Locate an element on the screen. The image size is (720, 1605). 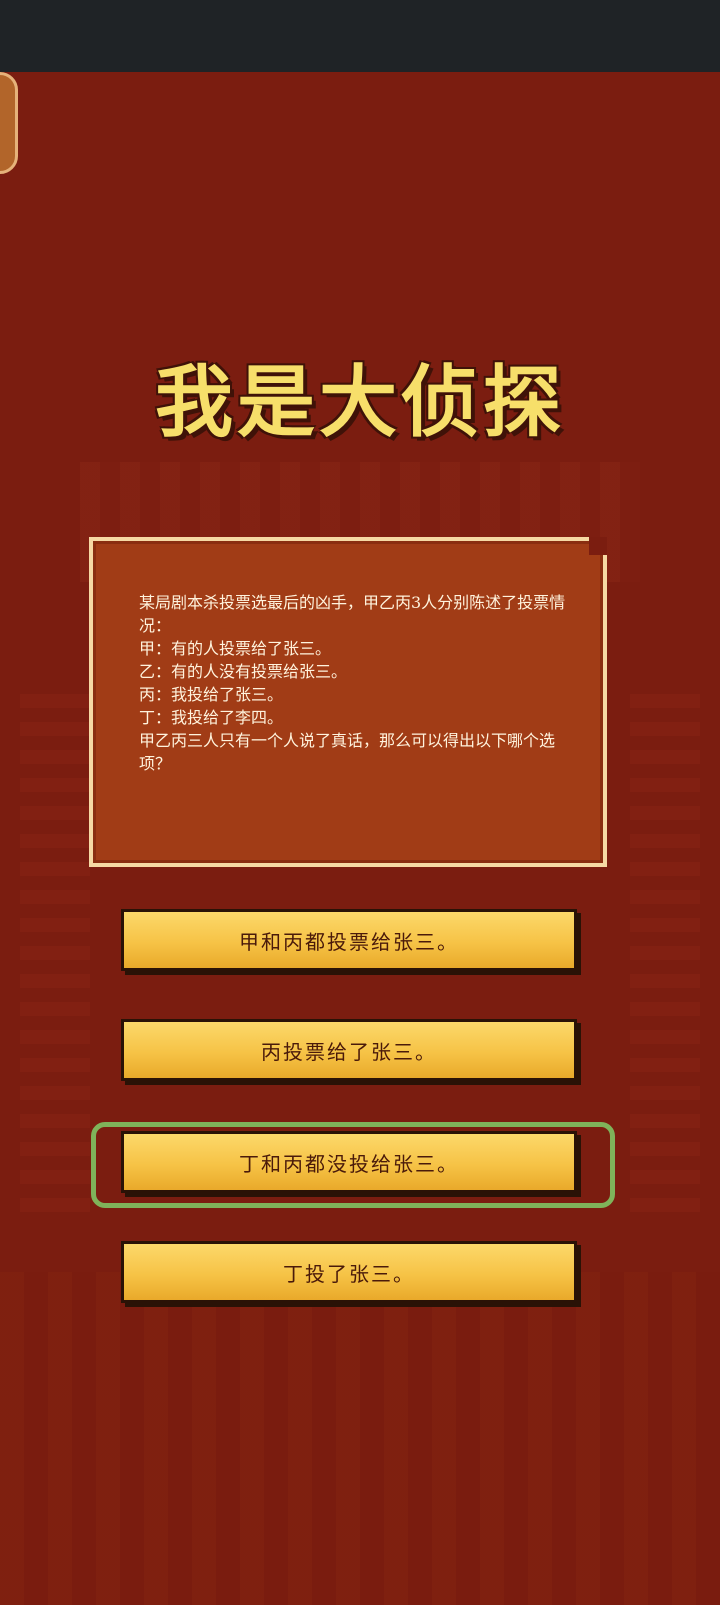
answer-option-label: 丁投了张三。 is located at coordinates (349, 1273).